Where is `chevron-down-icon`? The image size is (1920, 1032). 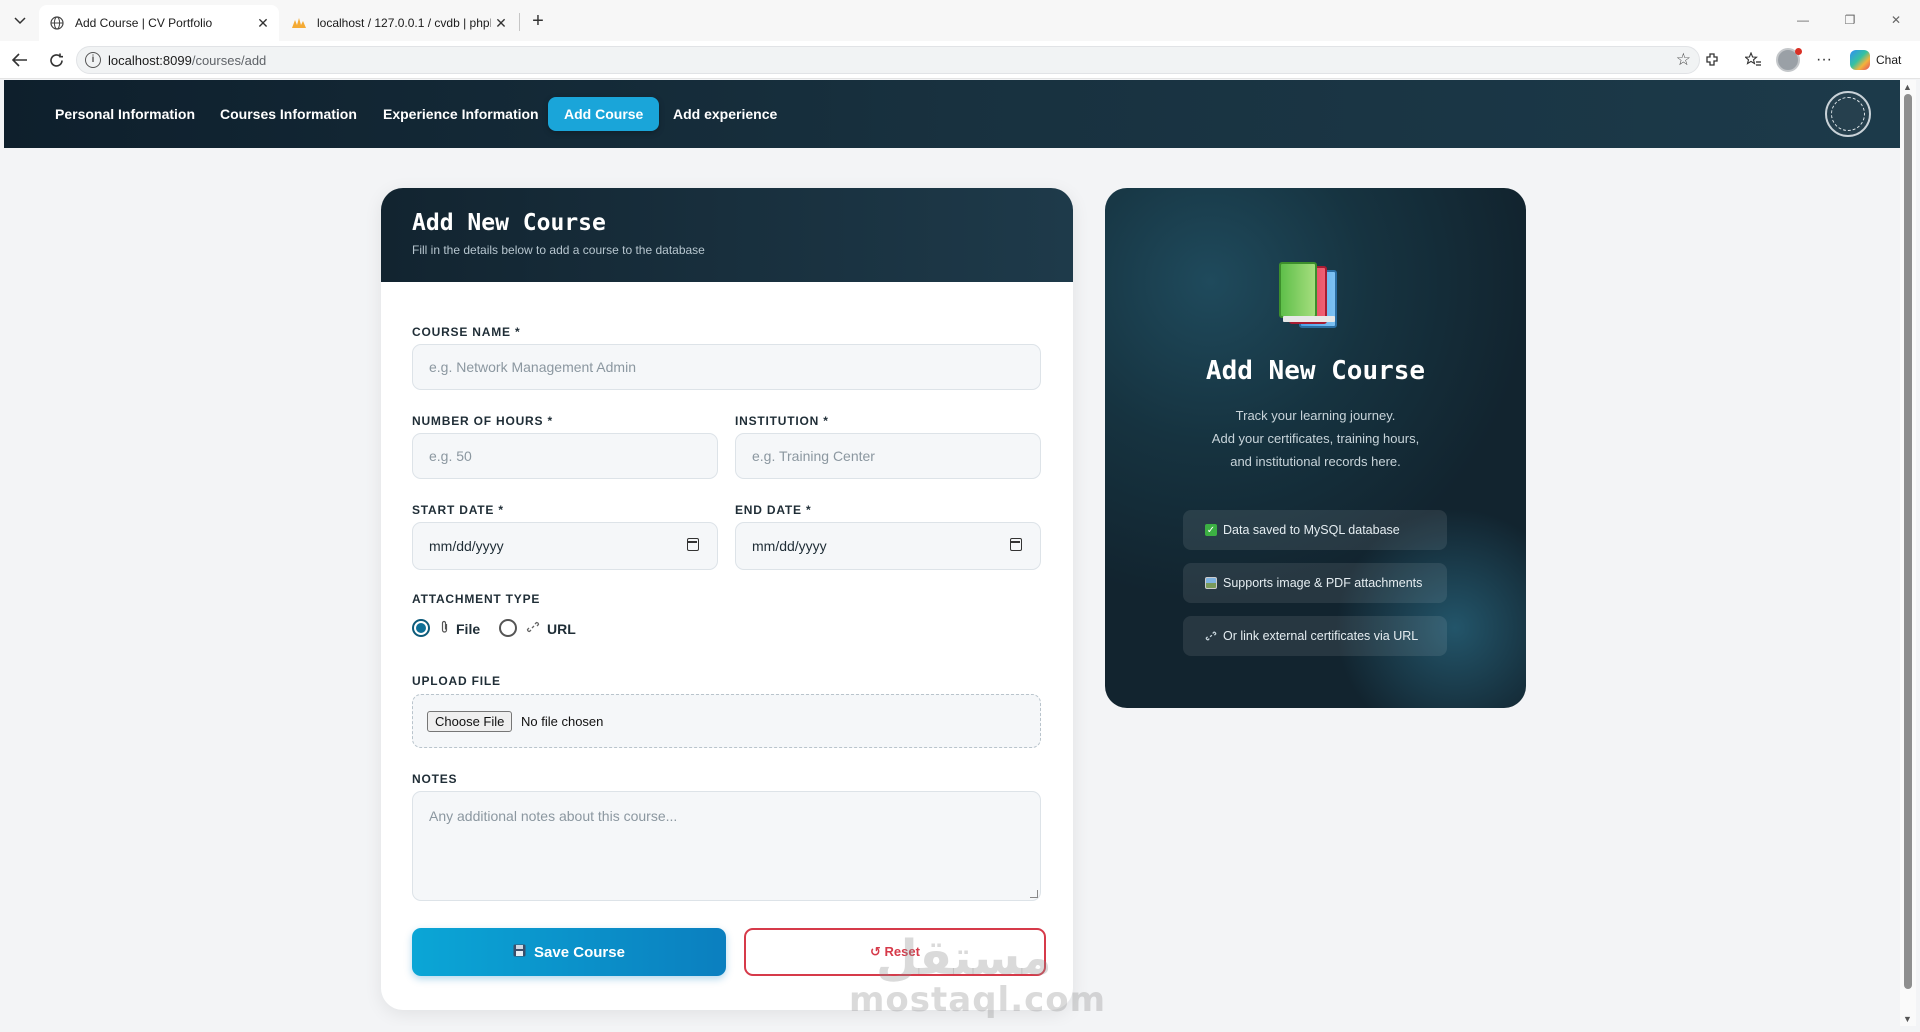 chevron-down-icon is located at coordinates (20, 21).